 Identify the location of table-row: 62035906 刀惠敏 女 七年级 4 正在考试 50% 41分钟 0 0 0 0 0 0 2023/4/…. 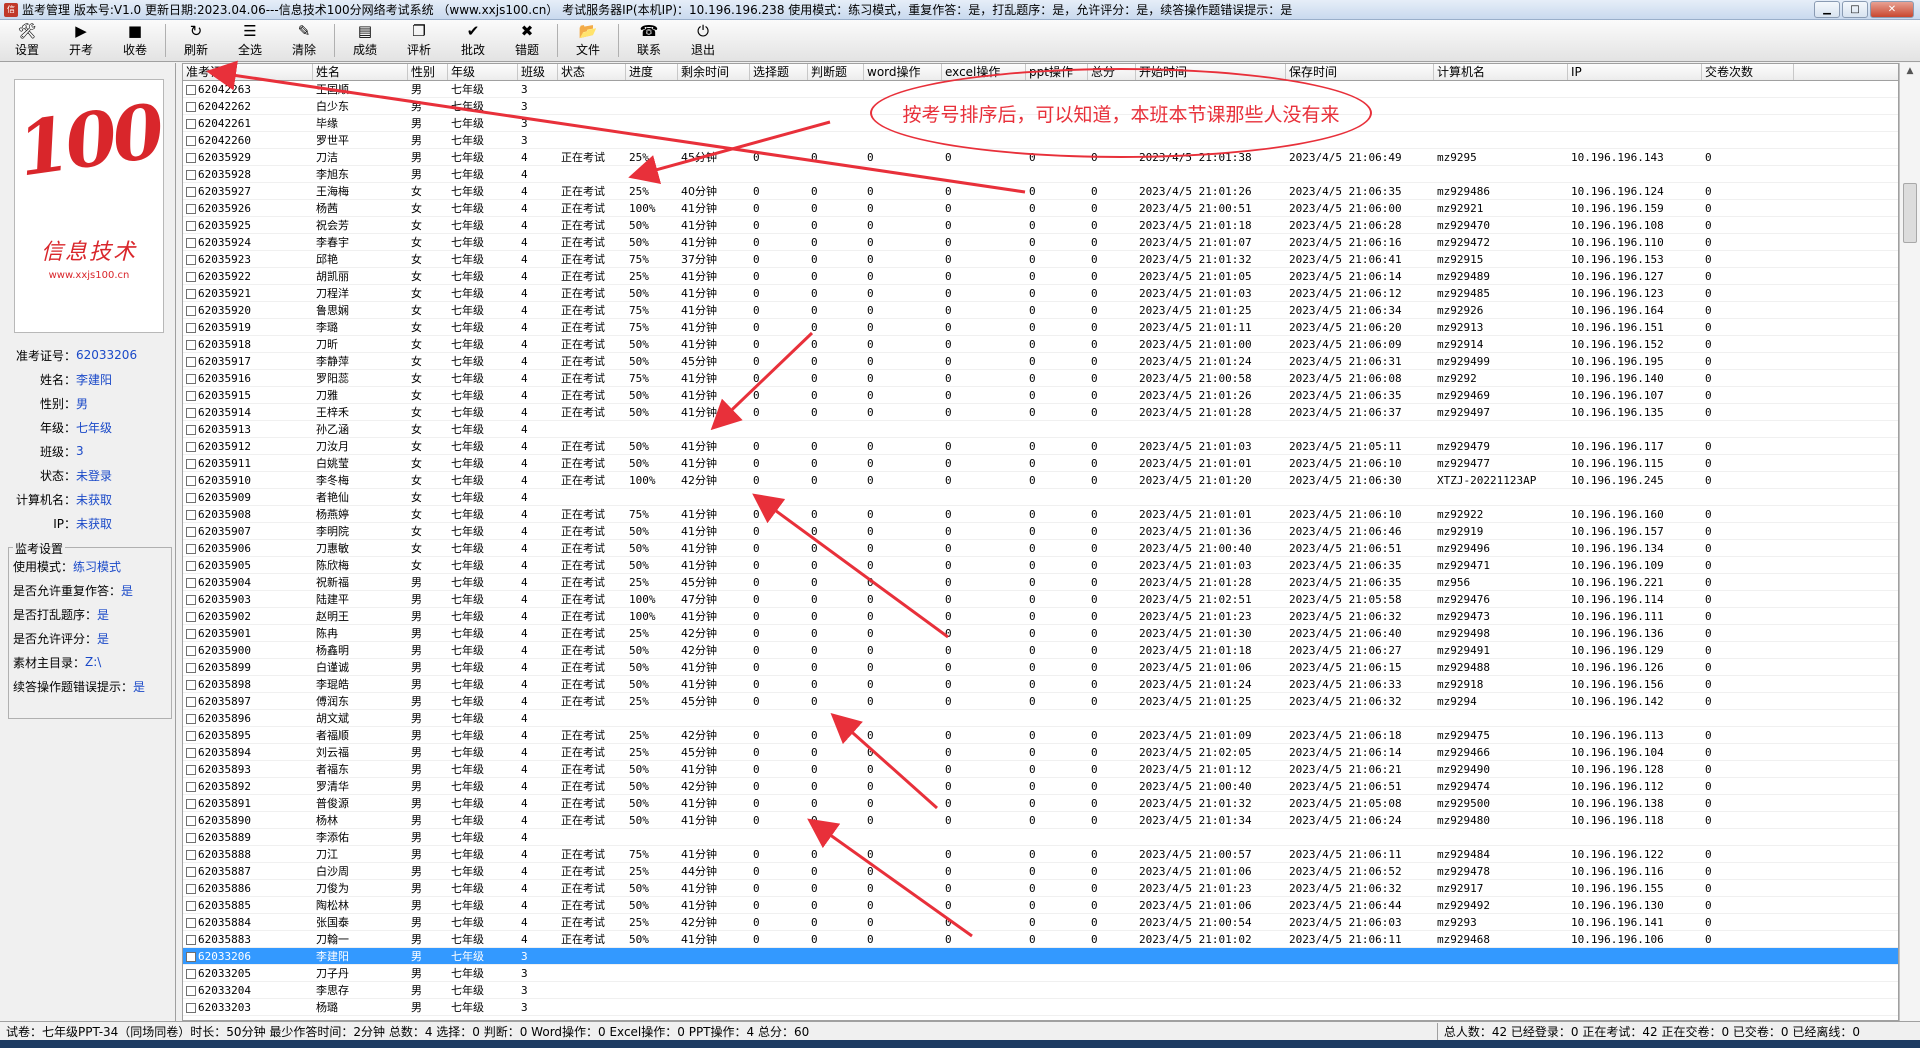
(1040, 548).